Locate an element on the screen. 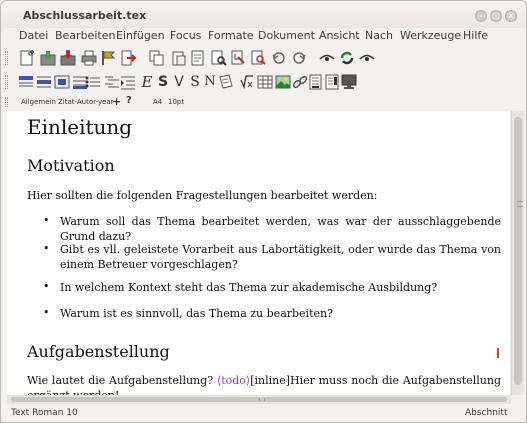  hyperlink-icon is located at coordinates (300, 82).